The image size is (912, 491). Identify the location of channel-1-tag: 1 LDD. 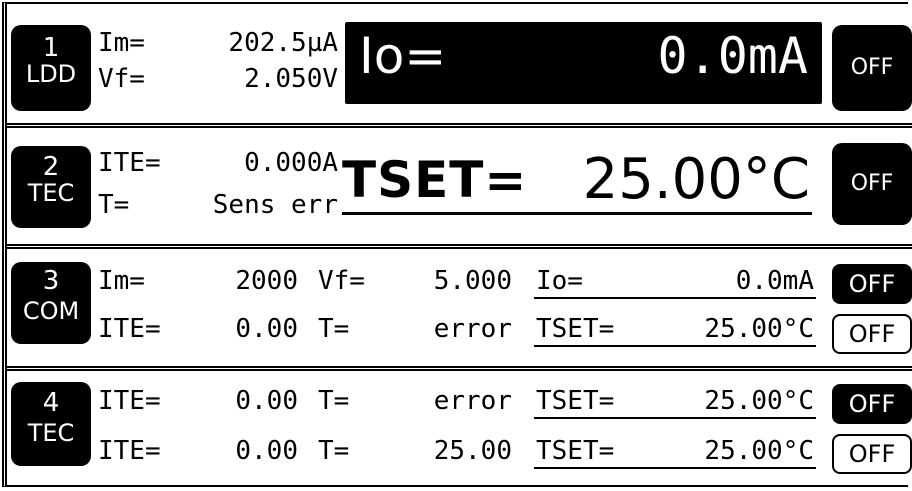
(51, 68).